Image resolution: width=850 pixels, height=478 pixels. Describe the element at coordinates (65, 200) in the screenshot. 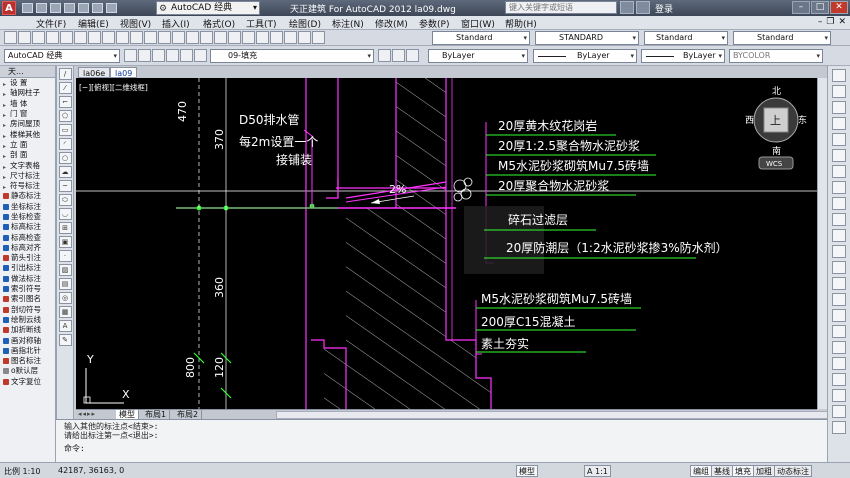

I see `ellipse-icon: ⬭` at that location.